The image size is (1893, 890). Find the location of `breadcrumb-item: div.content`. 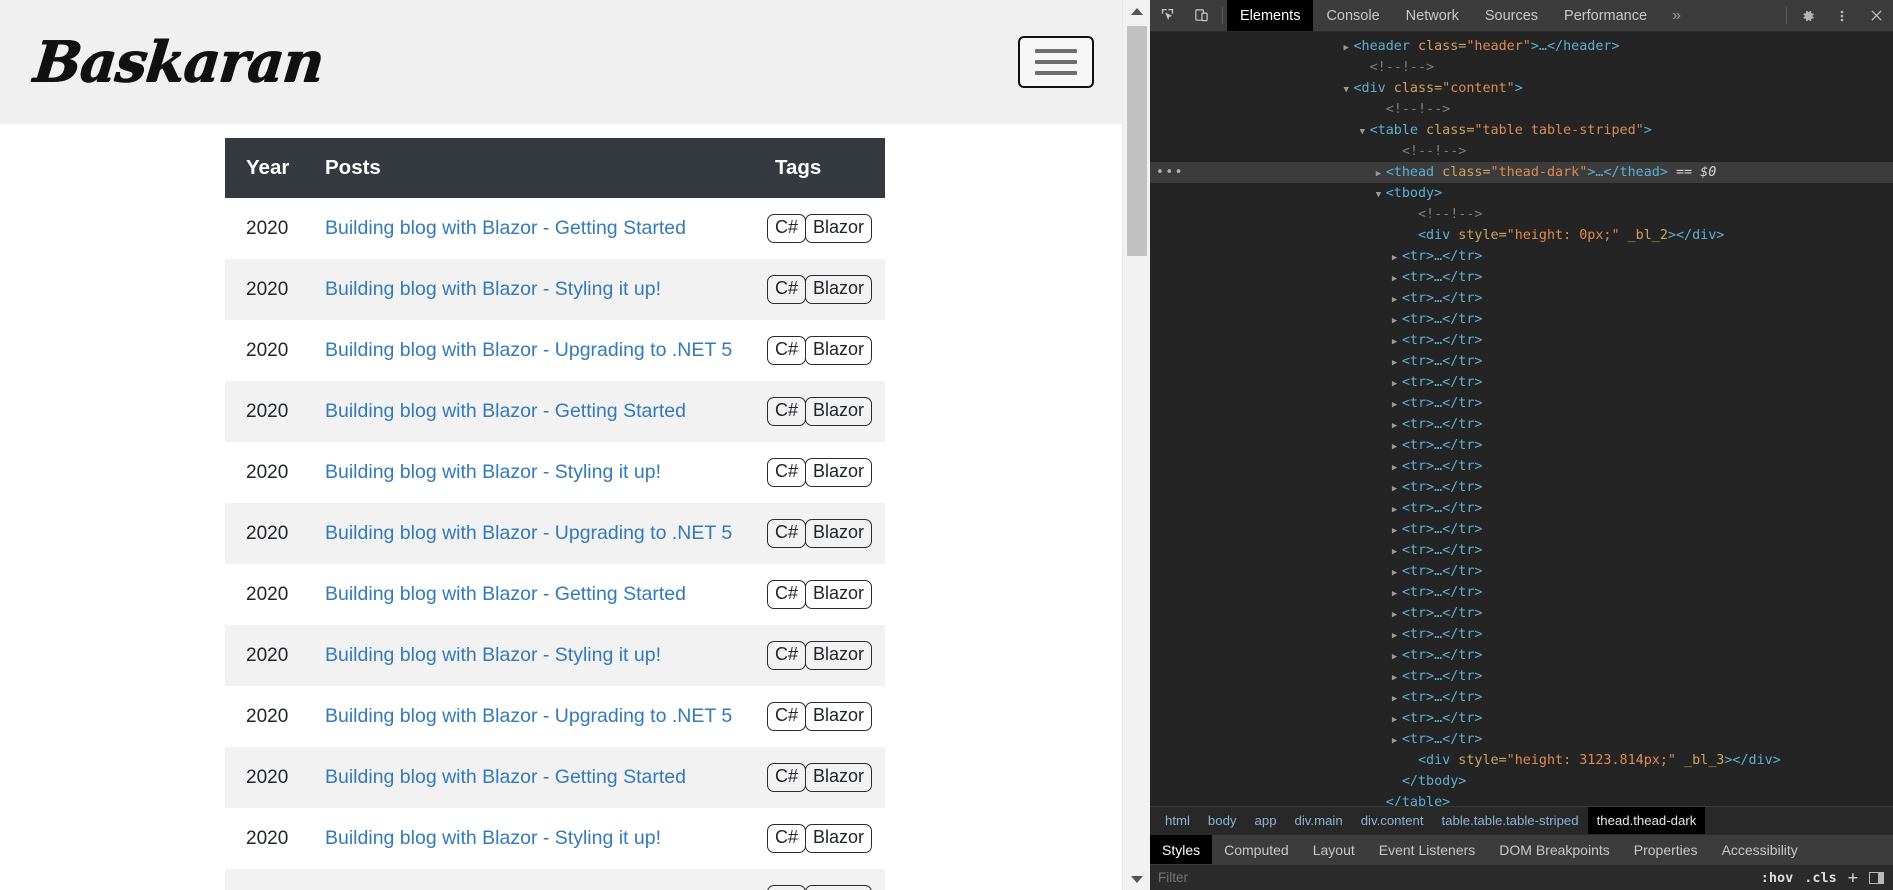

breadcrumb-item: div.content is located at coordinates (1392, 820).